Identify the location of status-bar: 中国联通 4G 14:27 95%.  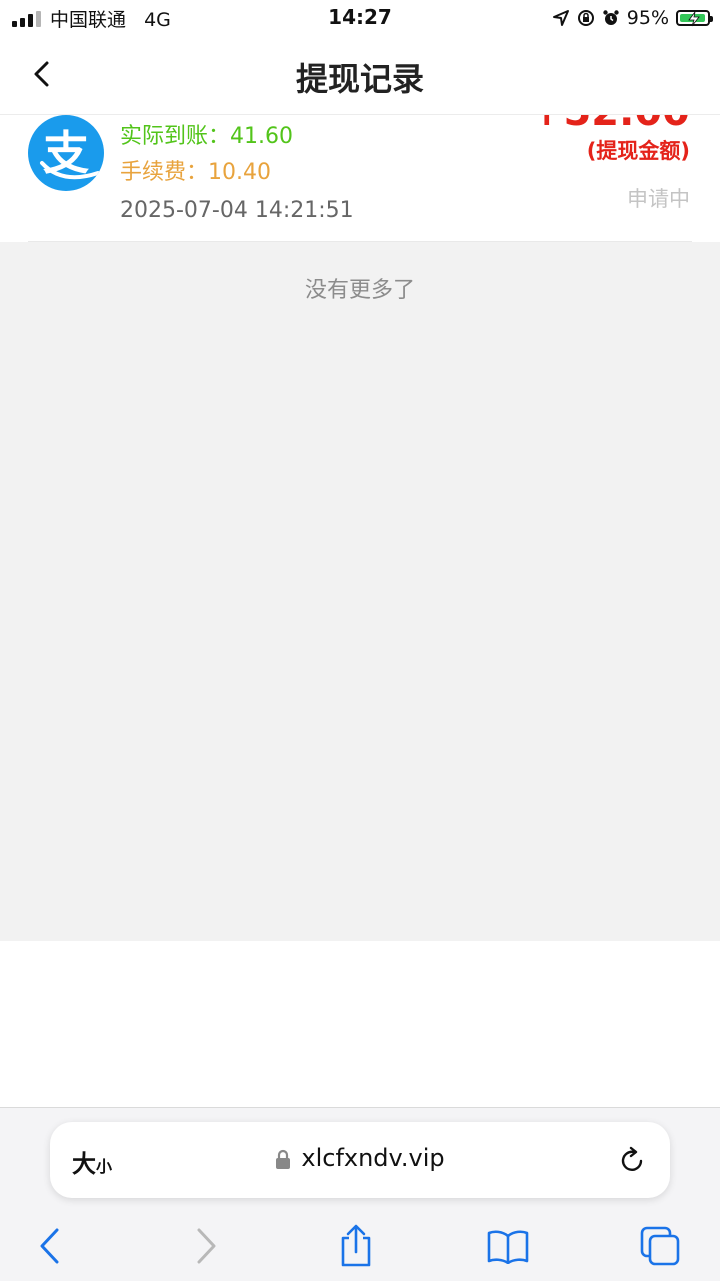
(360, 18).